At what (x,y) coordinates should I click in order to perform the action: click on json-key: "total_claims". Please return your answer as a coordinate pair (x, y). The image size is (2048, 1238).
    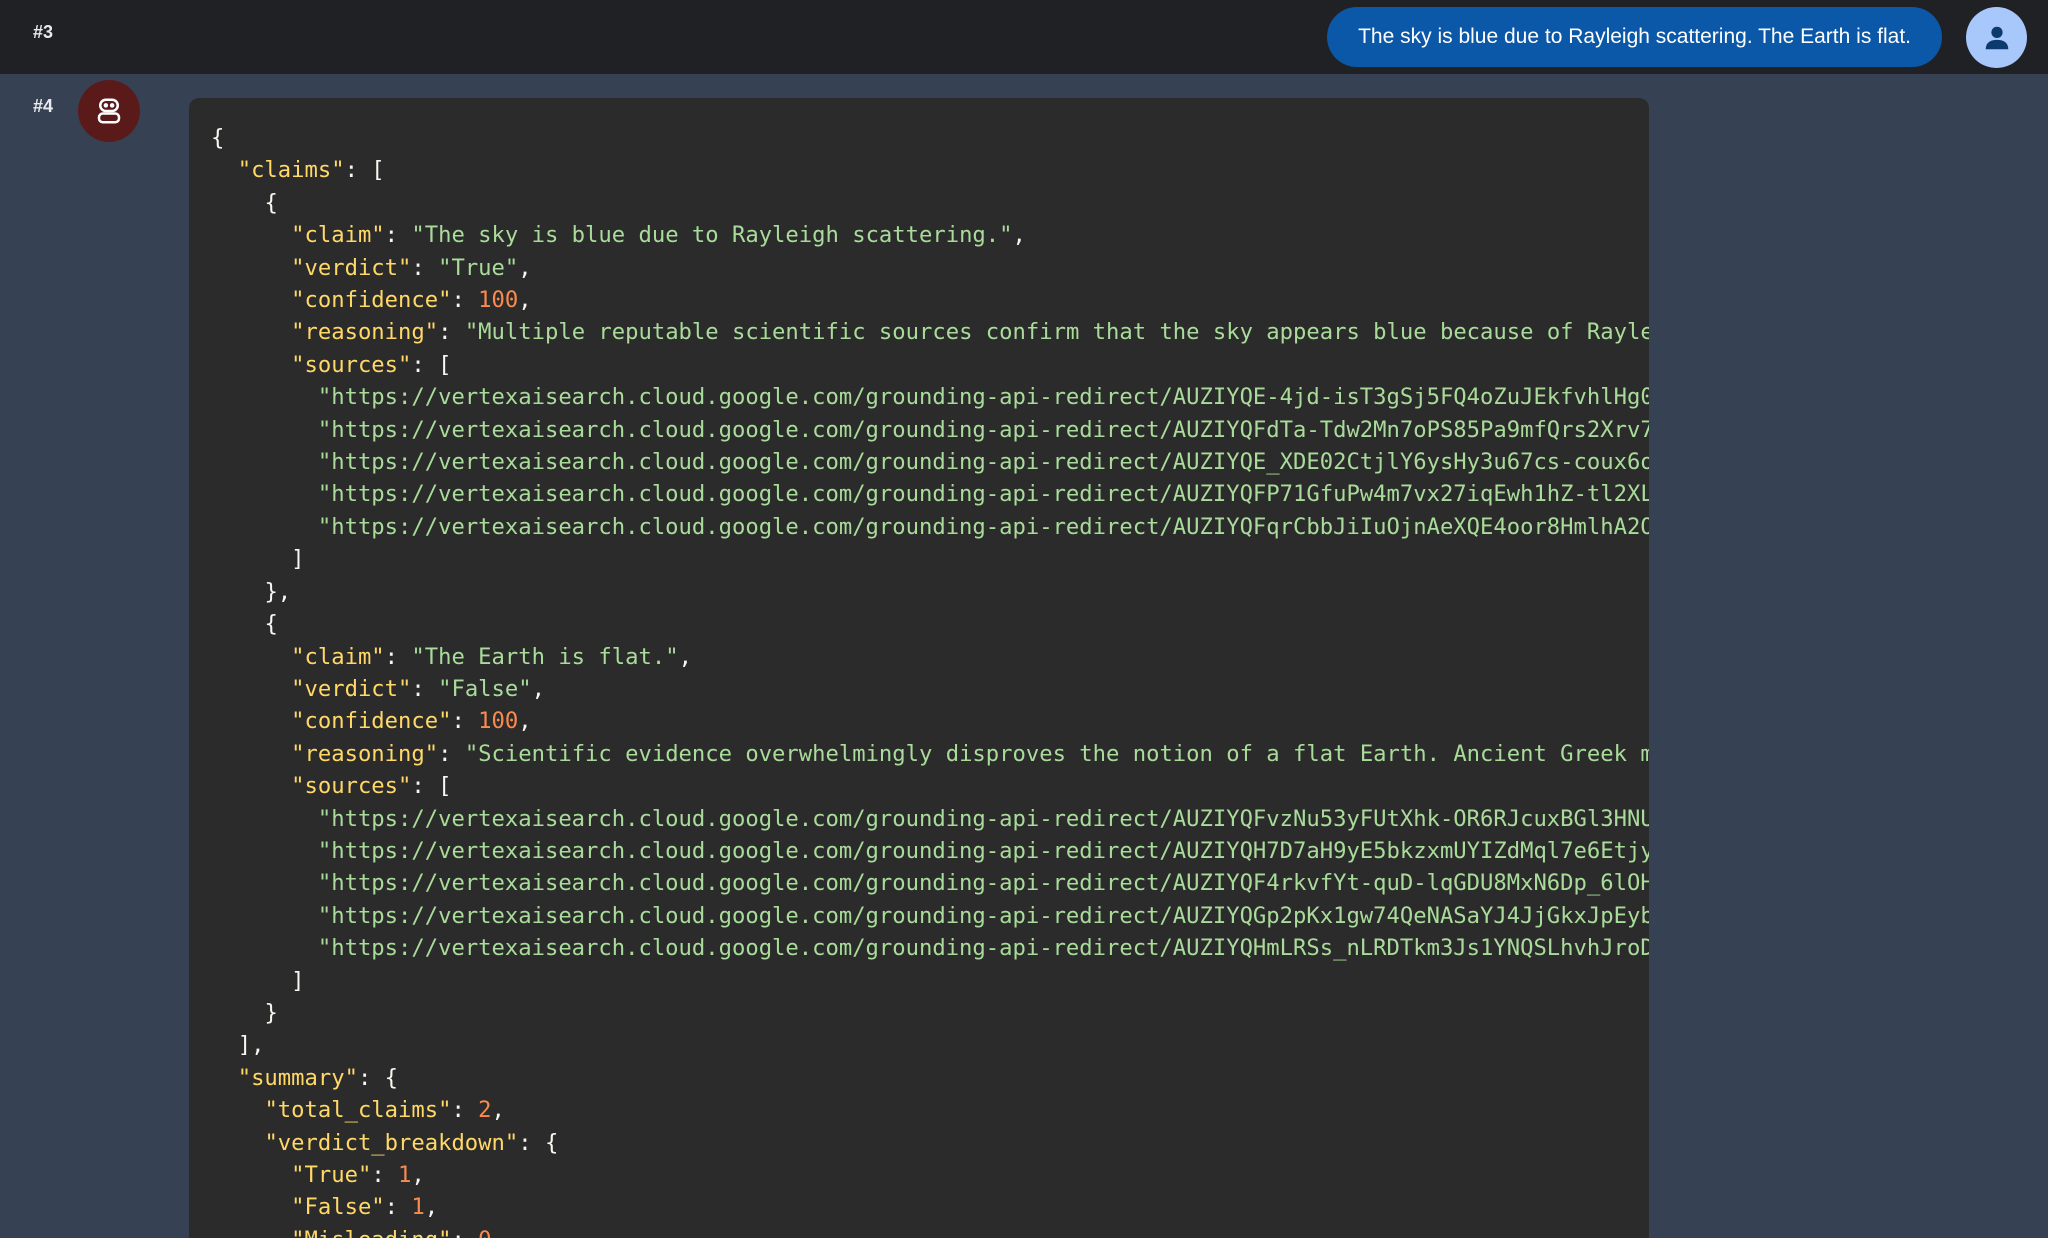
    Looking at the image, I should click on (358, 1110).